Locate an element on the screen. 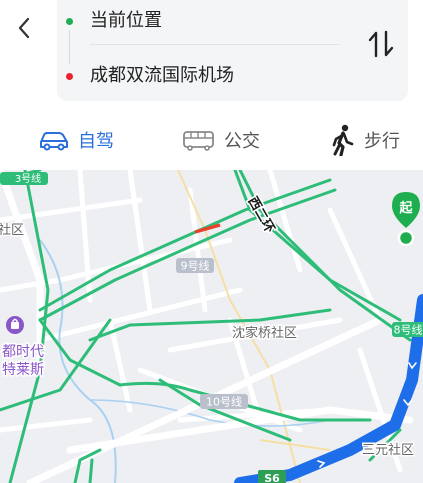 The image size is (423, 483). highway-shield: S6 is located at coordinates (272, 476).